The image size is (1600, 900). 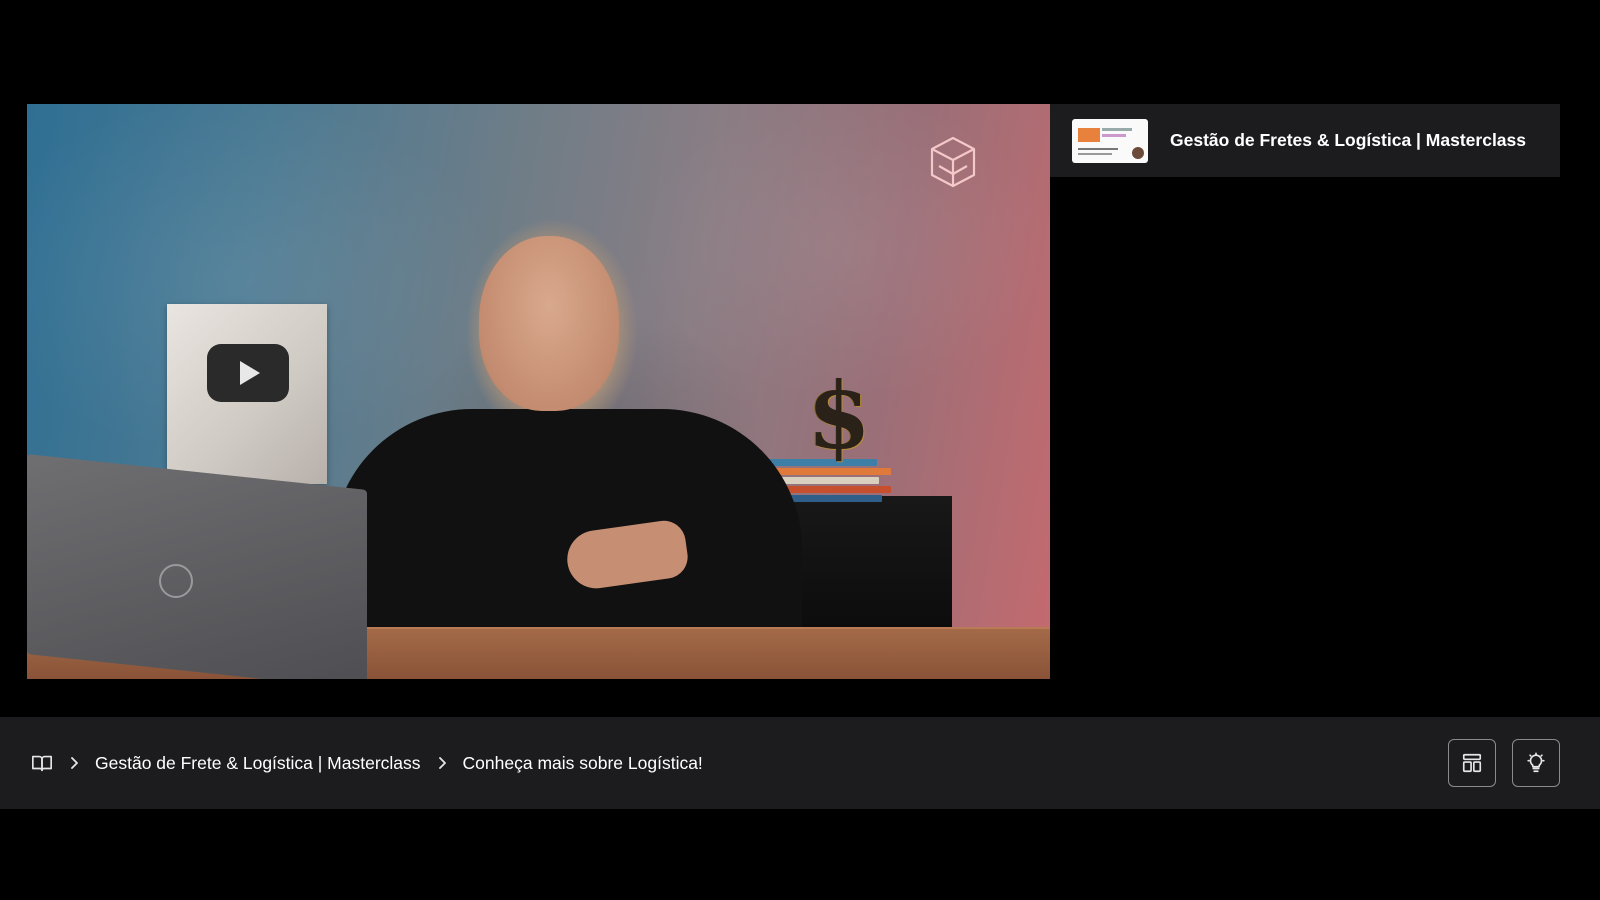 I want to click on laptop-logo-icon, so click(x=176, y=581).